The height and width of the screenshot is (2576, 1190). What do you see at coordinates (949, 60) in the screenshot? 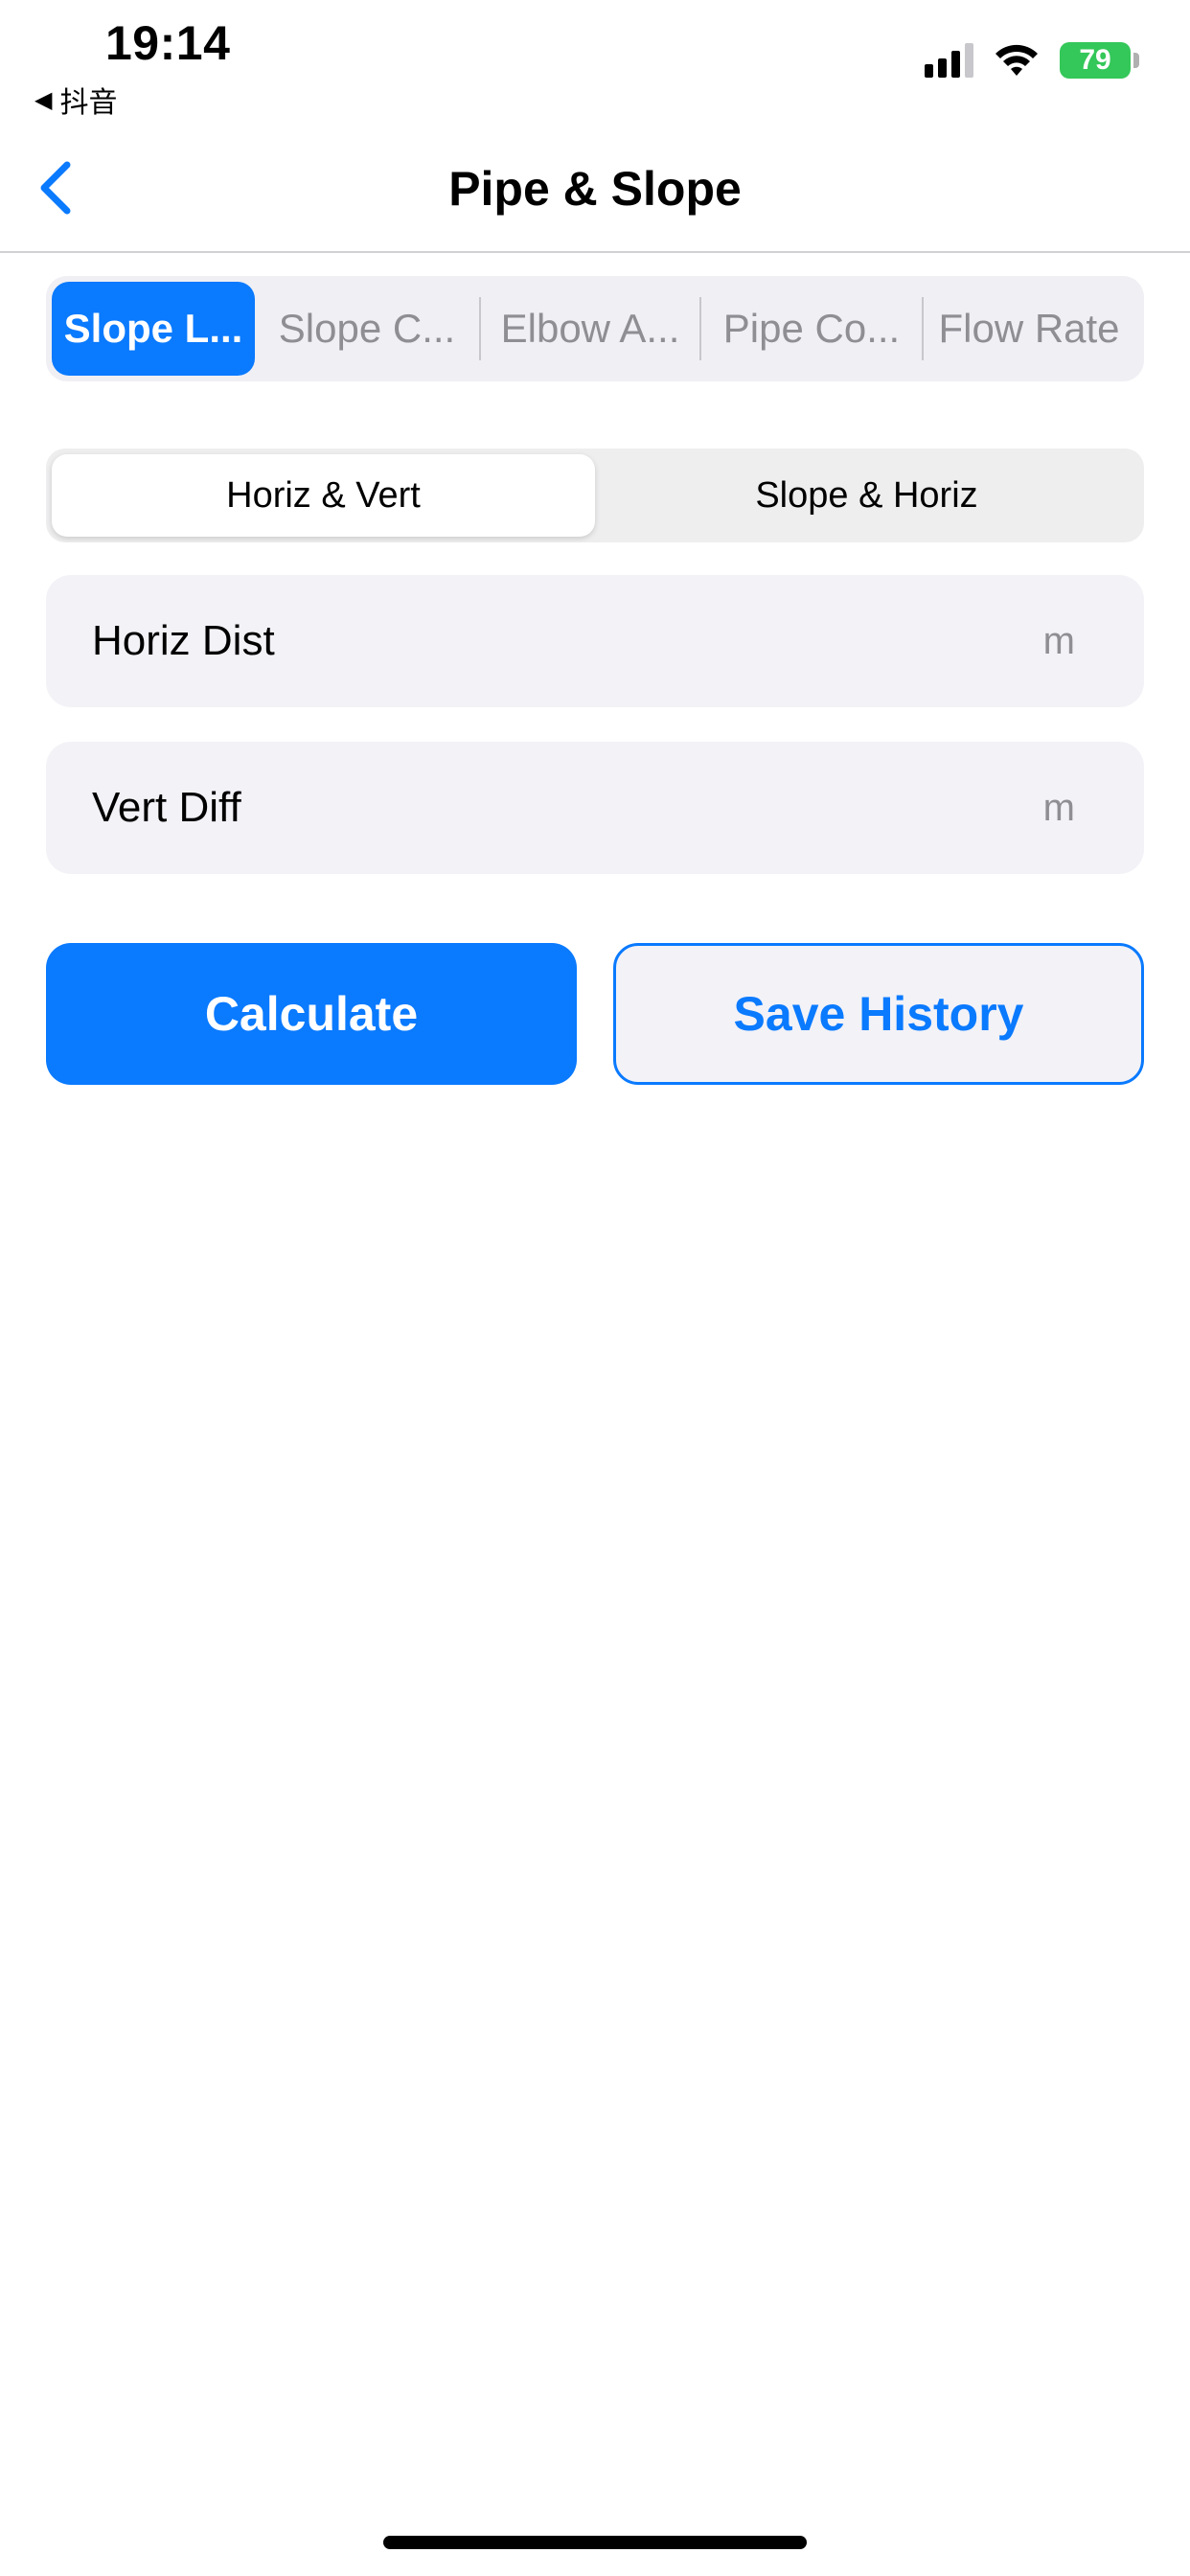
I see `cellular-signal-icon` at bounding box center [949, 60].